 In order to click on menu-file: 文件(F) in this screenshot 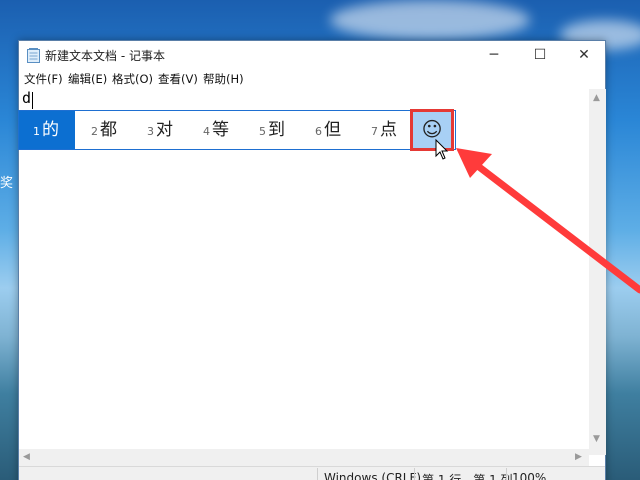, I will do `click(43, 79)`.